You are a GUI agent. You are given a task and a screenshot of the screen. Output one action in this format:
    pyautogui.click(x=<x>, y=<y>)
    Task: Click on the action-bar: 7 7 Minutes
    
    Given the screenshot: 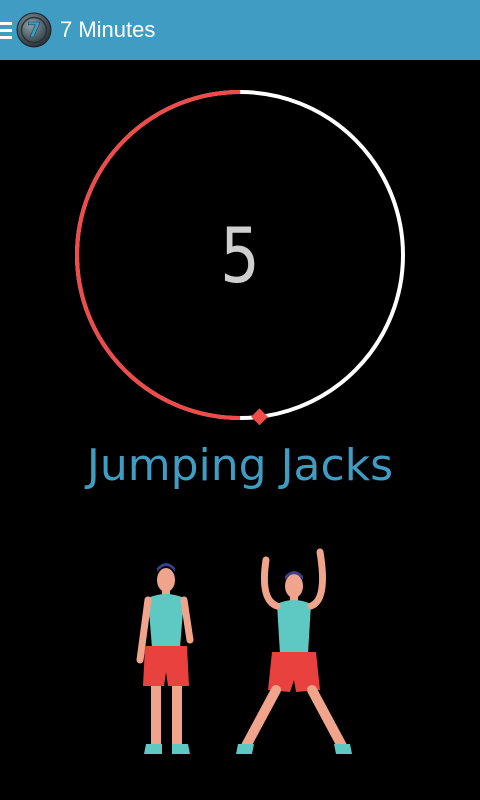 What is the action you would take?
    pyautogui.click(x=240, y=30)
    